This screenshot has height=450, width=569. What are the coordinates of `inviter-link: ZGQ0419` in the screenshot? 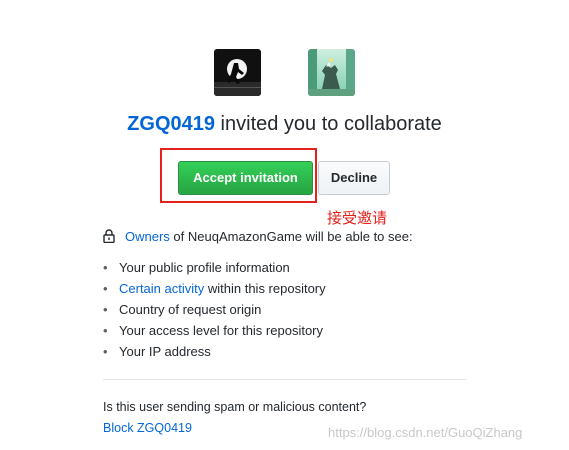 It's located at (171, 124).